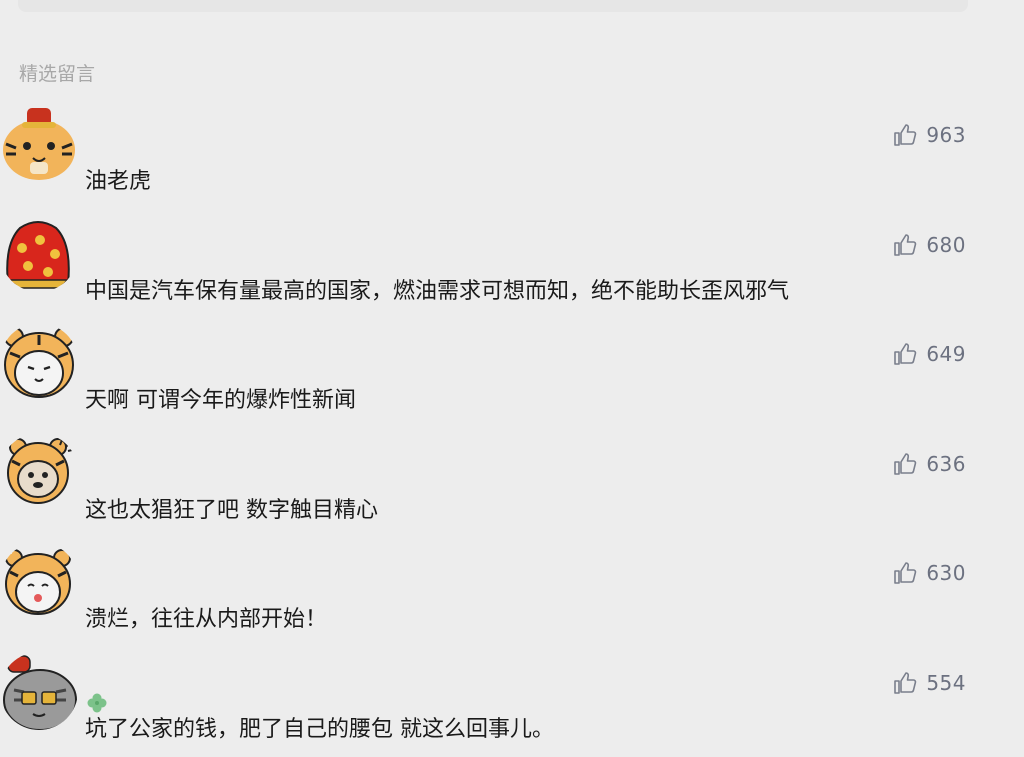 This screenshot has height=757, width=1024. Describe the element at coordinates (39, 472) in the screenshot. I see `tiger-hood-dog-avatar-icon` at that location.